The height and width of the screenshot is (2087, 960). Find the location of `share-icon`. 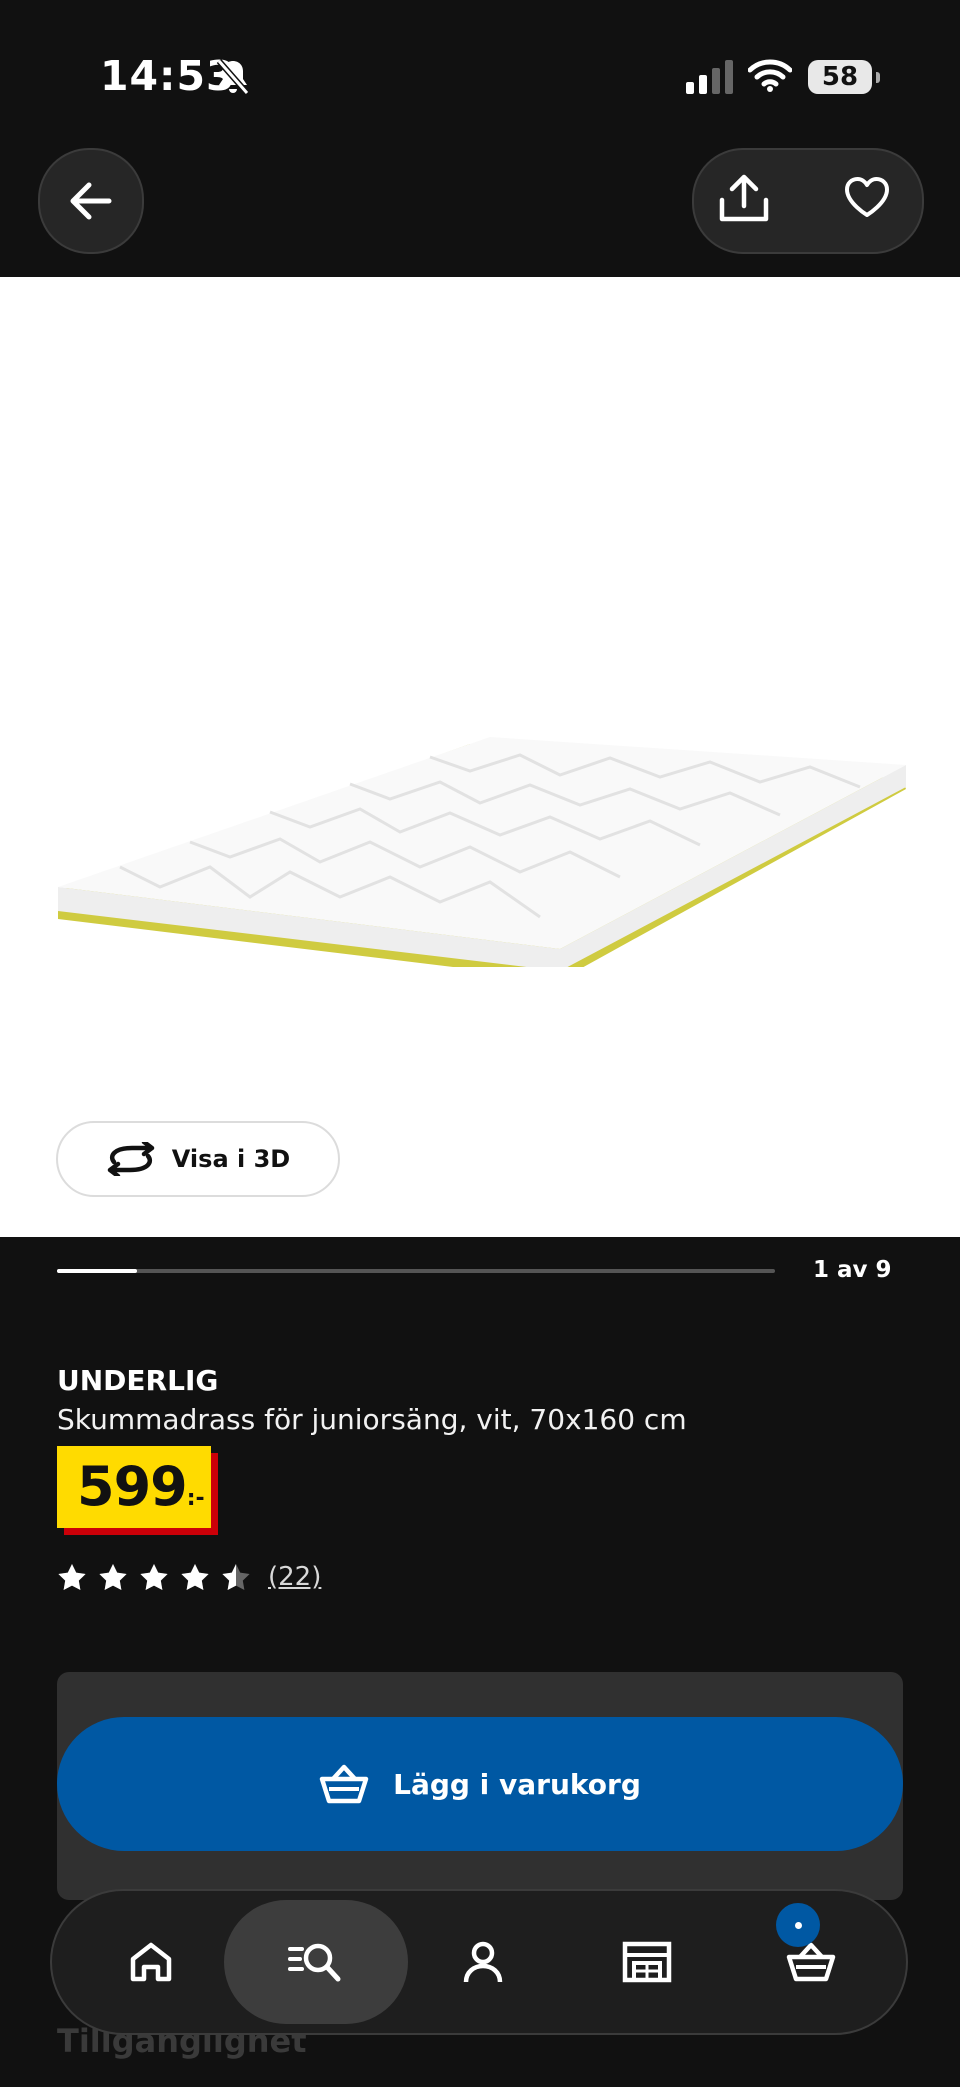

share-icon is located at coordinates (744, 199).